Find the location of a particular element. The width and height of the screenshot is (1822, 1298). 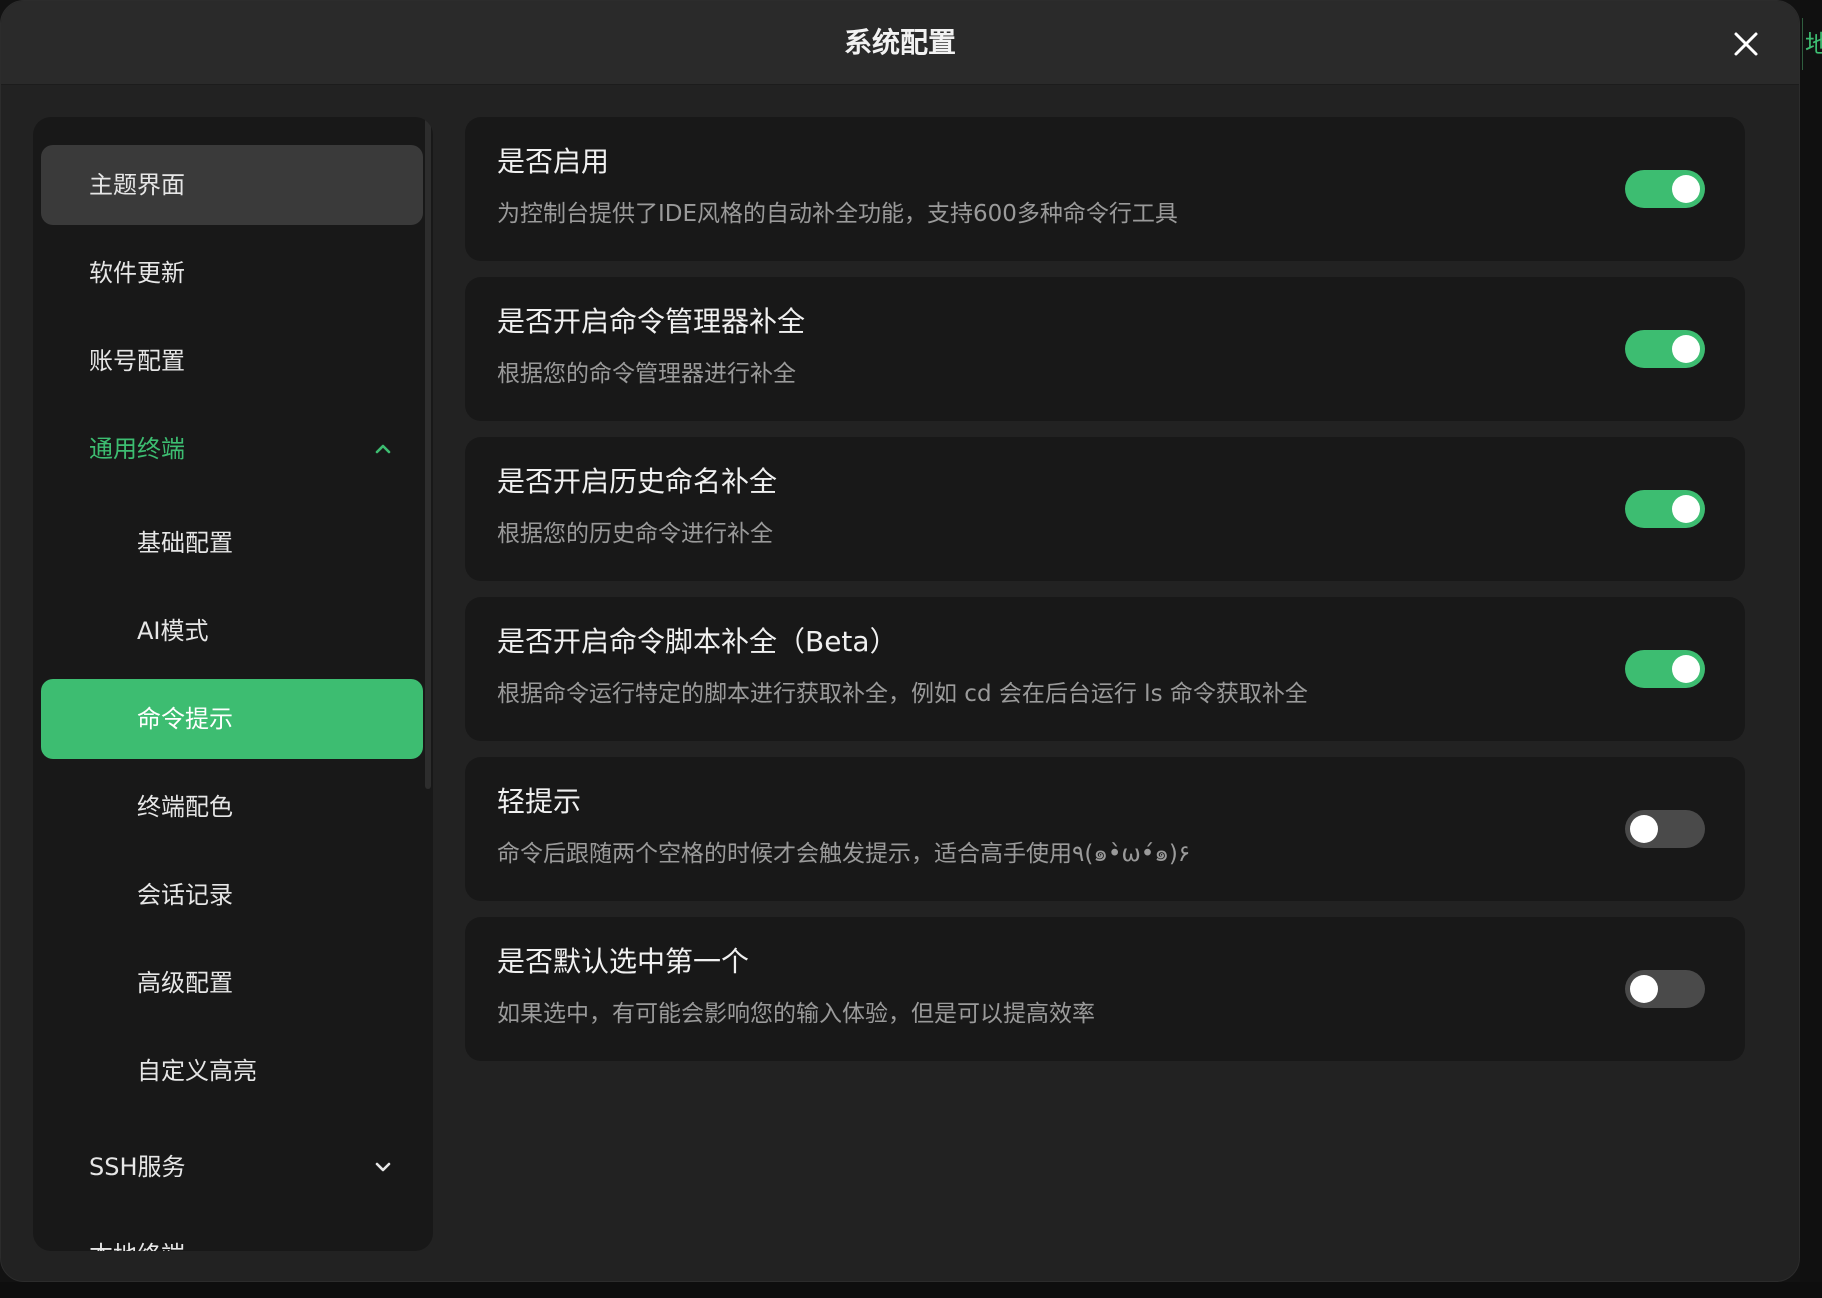

dialog-header: 系统配置 is located at coordinates (900, 43).